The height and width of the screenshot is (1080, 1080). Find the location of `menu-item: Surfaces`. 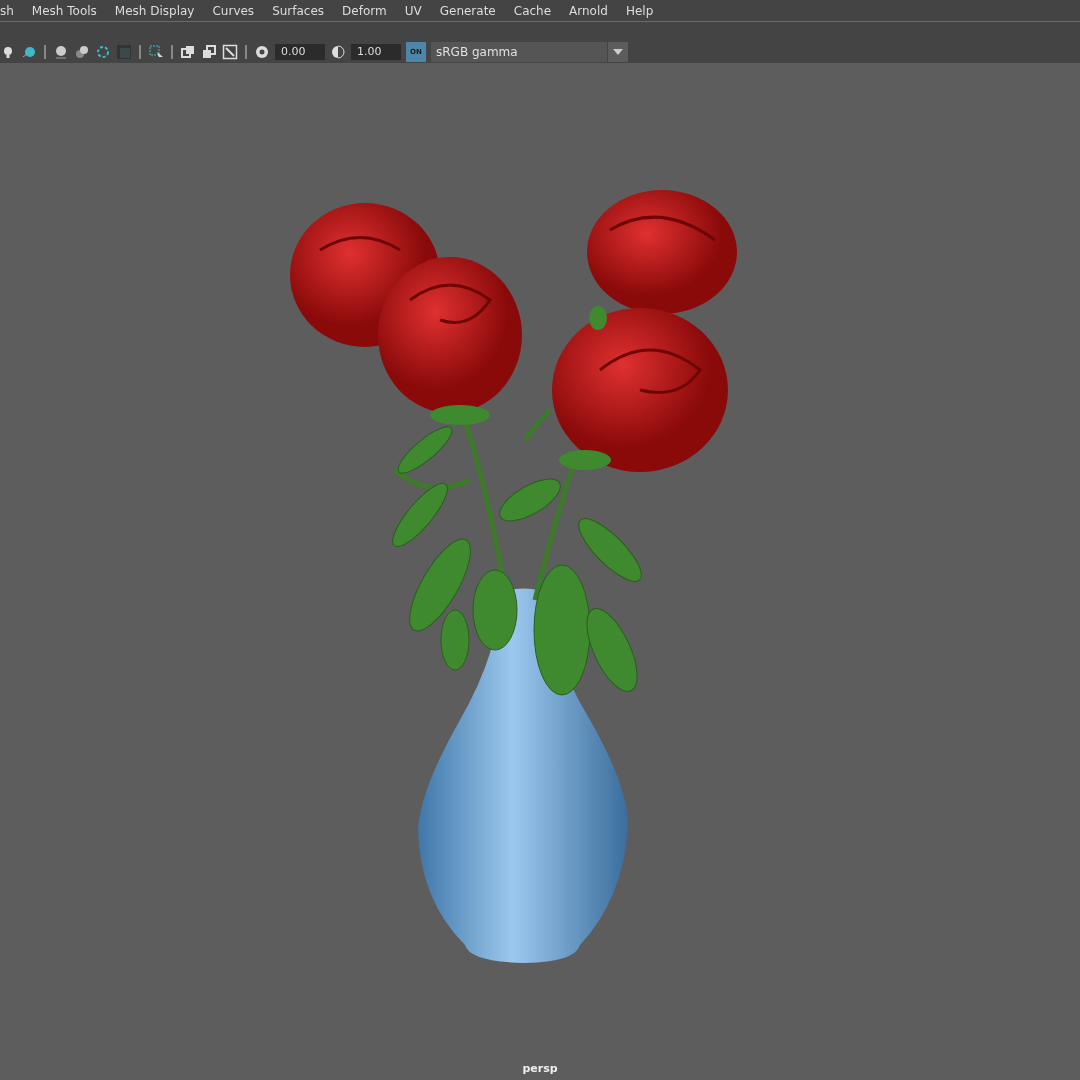

menu-item: Surfaces is located at coordinates (298, 10).